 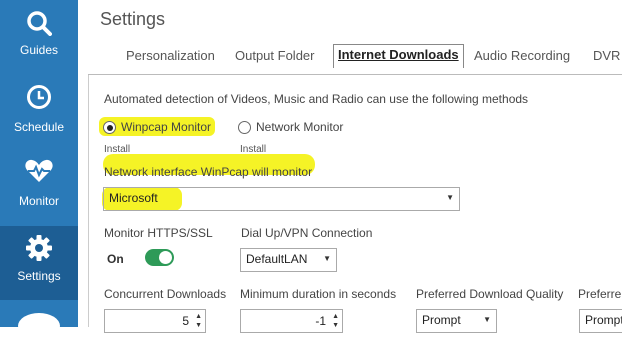 What do you see at coordinates (165, 257) in the screenshot?
I see `toggle-knob` at bounding box center [165, 257].